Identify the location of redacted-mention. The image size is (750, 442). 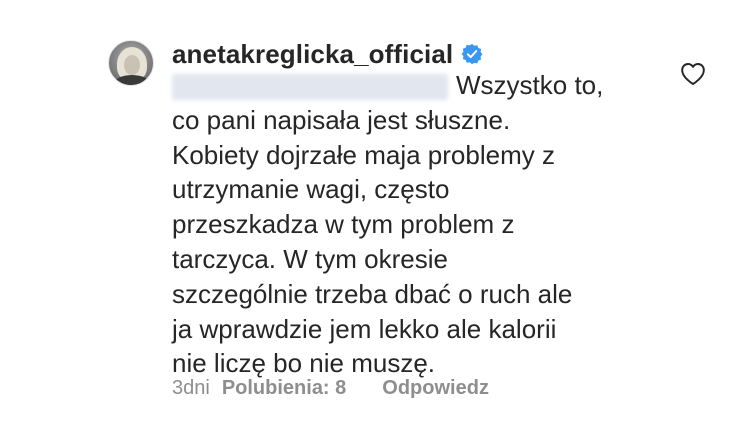
(310, 87).